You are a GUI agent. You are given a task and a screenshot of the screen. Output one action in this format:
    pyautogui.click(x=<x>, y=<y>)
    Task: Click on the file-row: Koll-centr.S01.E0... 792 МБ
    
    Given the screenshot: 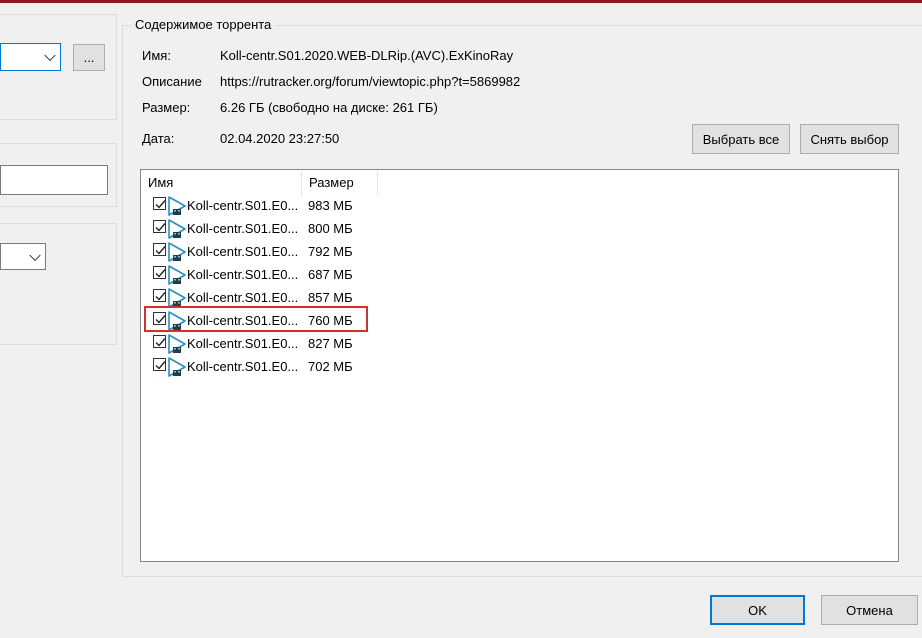 What is the action you would take?
    pyautogui.click(x=261, y=252)
    